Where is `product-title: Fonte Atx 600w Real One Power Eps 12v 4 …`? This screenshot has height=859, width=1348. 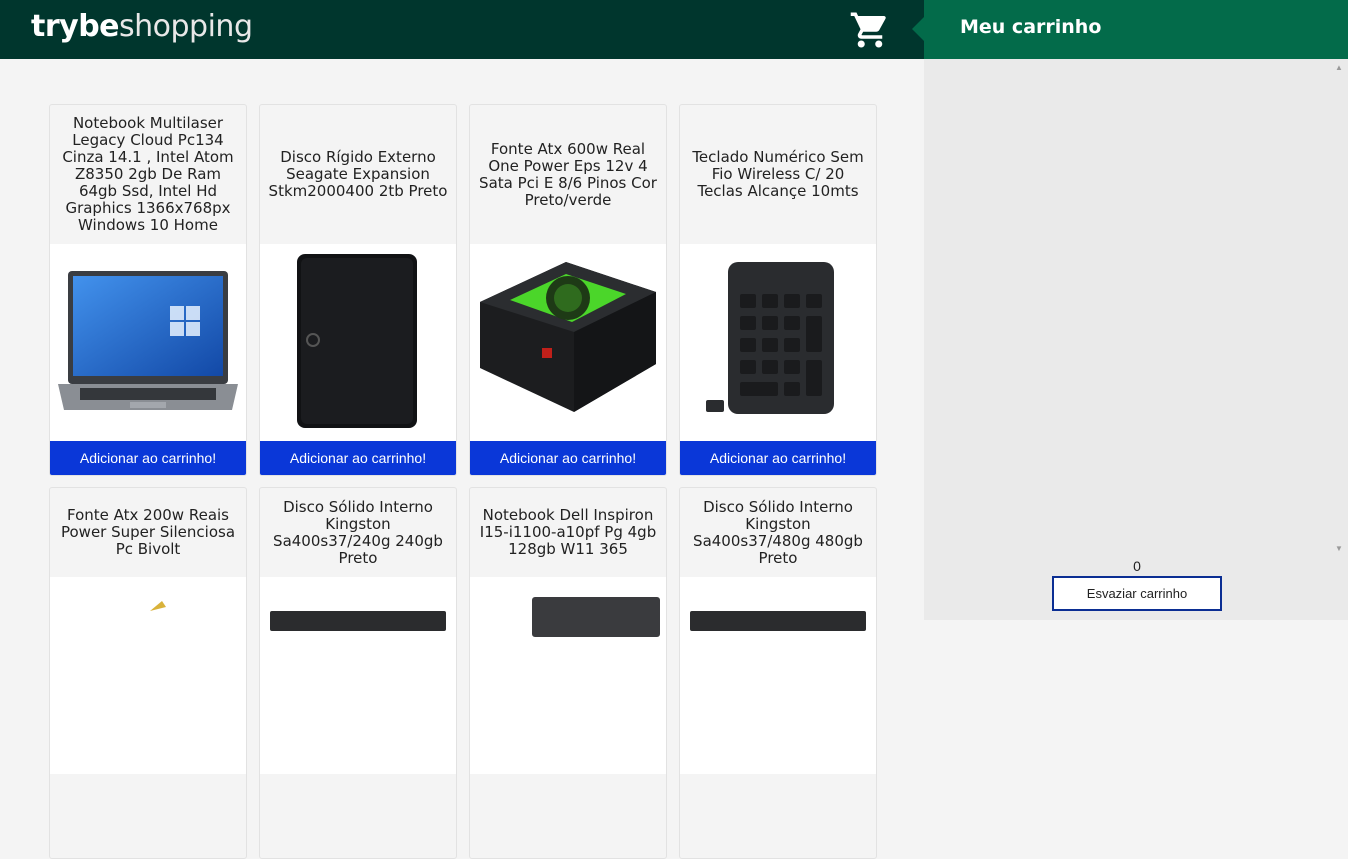 product-title: Fonte Atx 600w Real One Power Eps 12v 4 … is located at coordinates (568, 174).